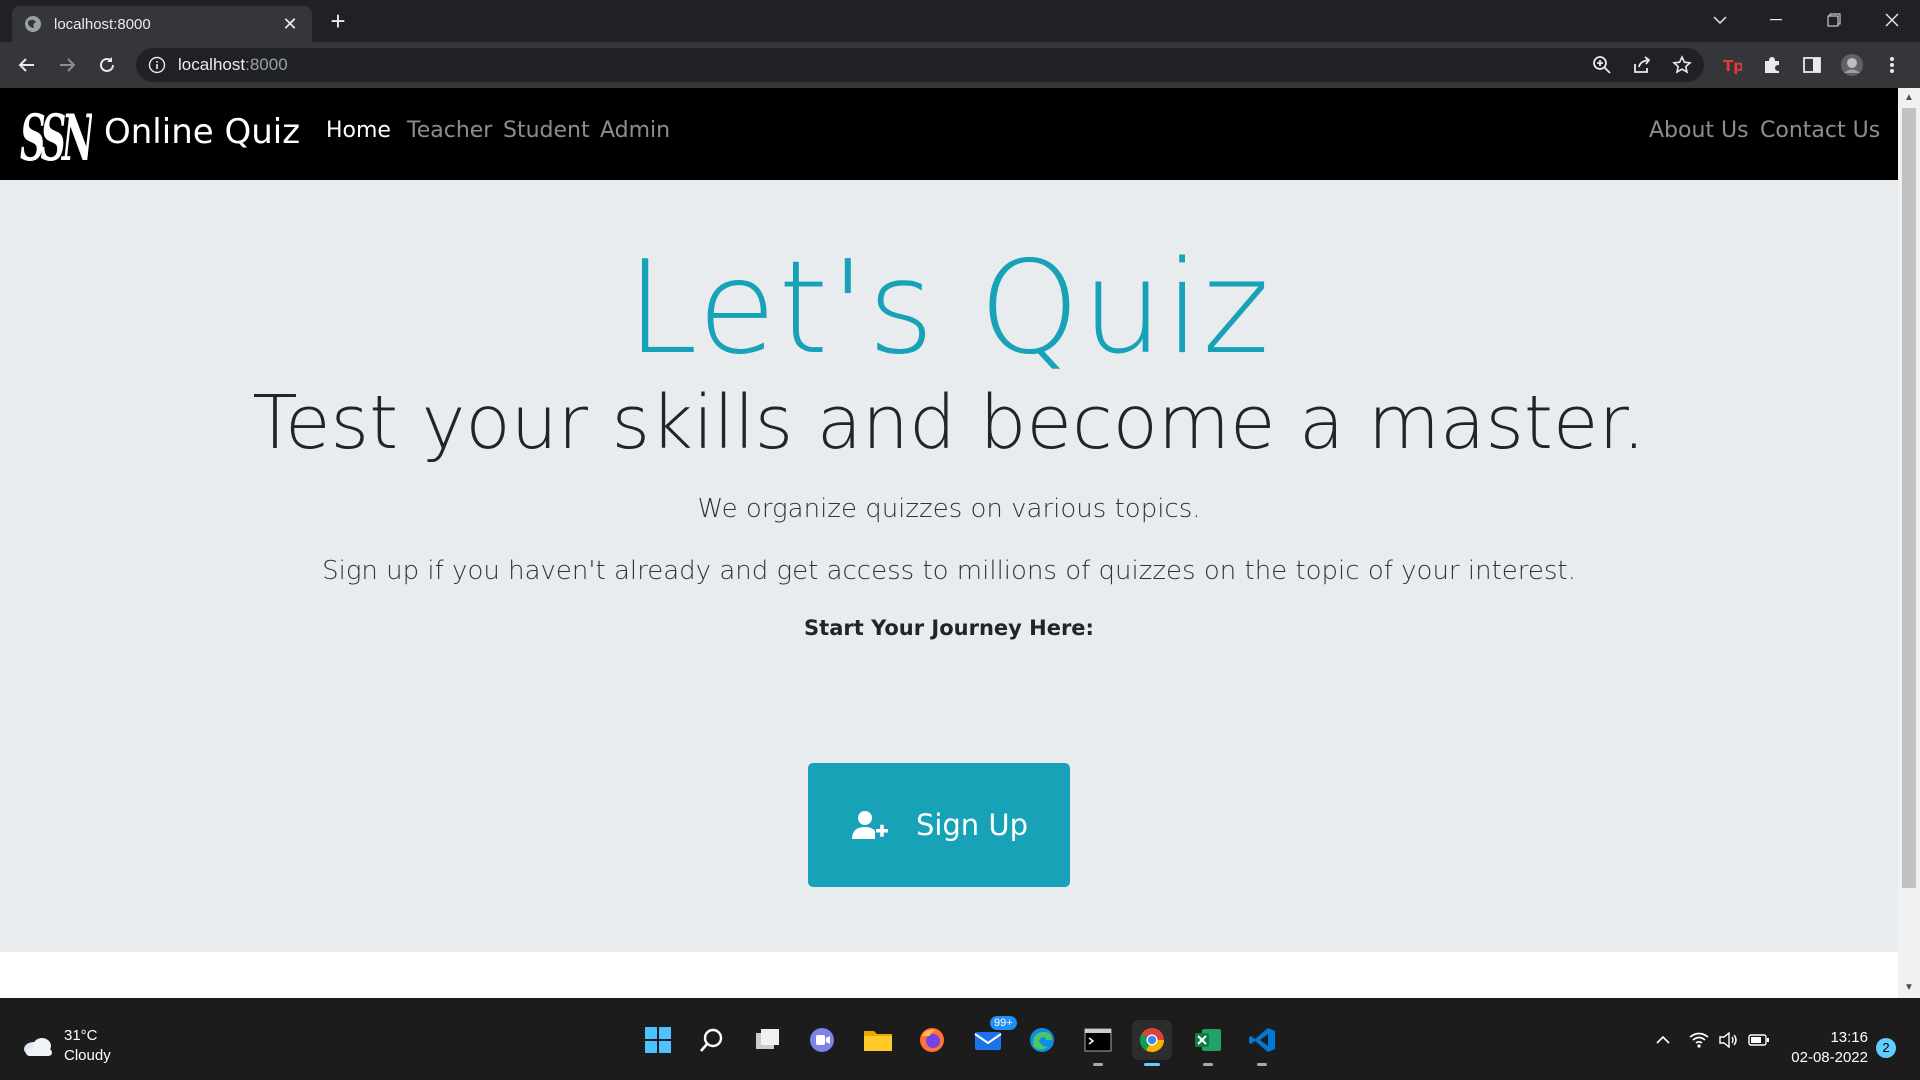 This screenshot has height=1080, width=1920. I want to click on new-tab-button: +, so click(338, 21).